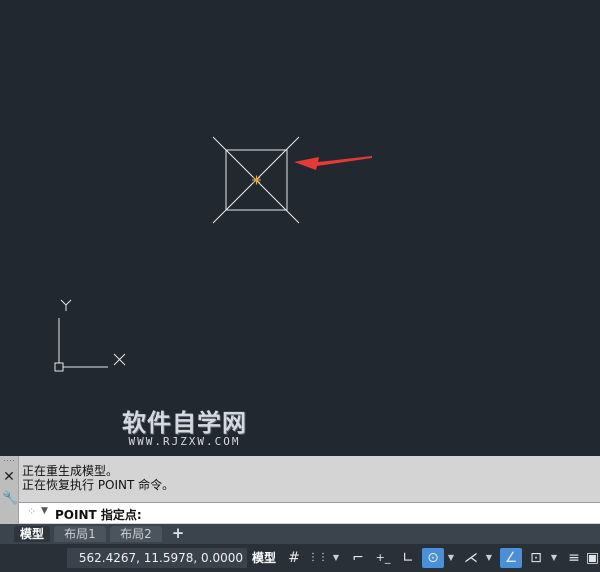 This screenshot has height=572, width=600. Describe the element at coordinates (592, 558) in the screenshot. I see `transparency-icon: ▣` at that location.